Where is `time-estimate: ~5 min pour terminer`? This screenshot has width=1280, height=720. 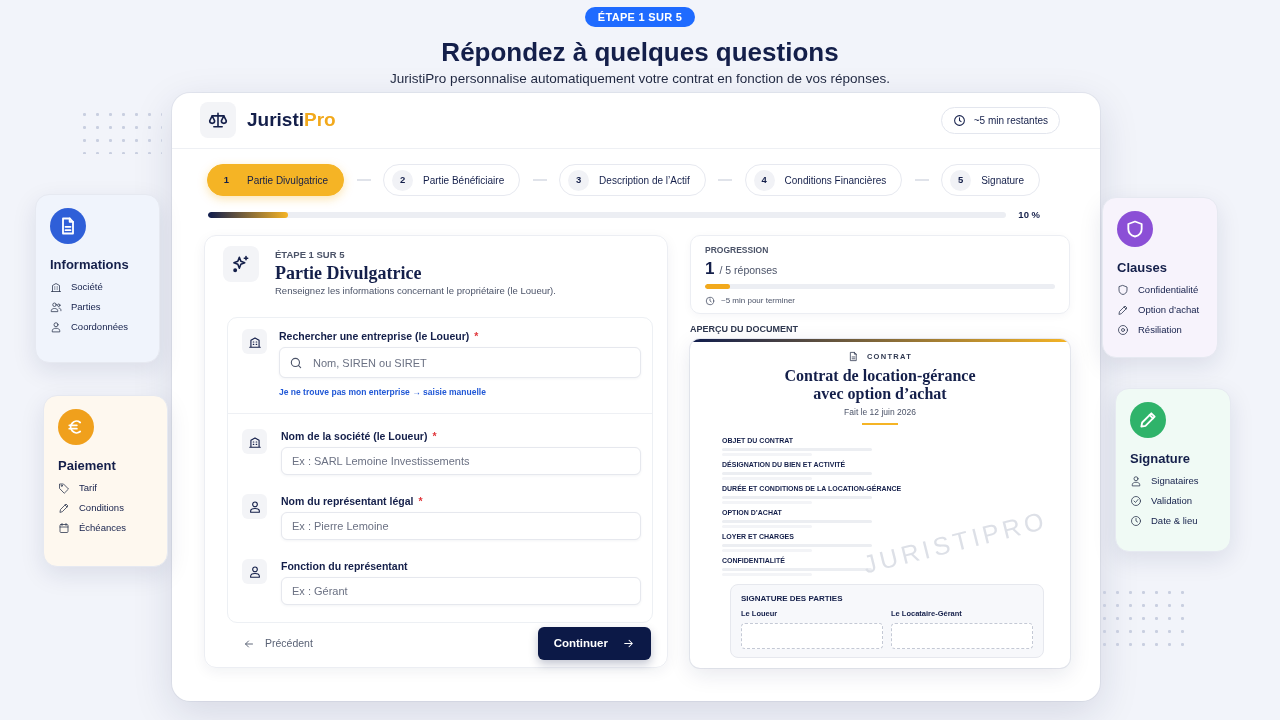
time-estimate: ~5 min pour terminer is located at coordinates (758, 301).